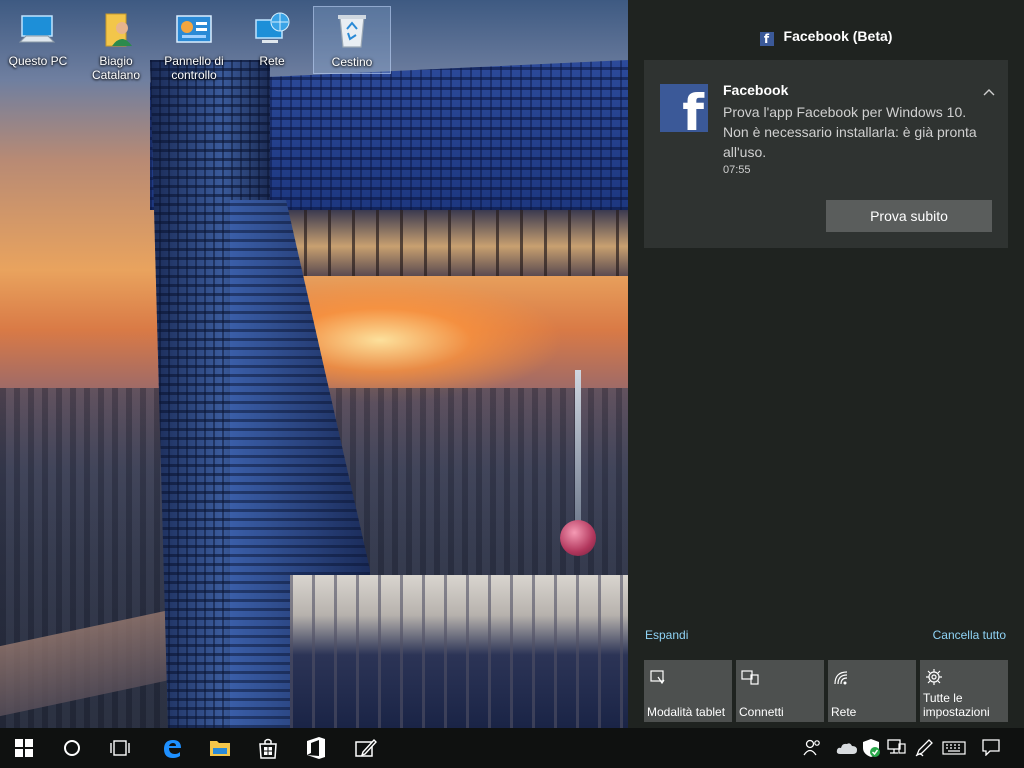 The image size is (1024, 768). Describe the element at coordinates (686, 712) in the screenshot. I see `quick-action-label: Modalità tablet` at that location.